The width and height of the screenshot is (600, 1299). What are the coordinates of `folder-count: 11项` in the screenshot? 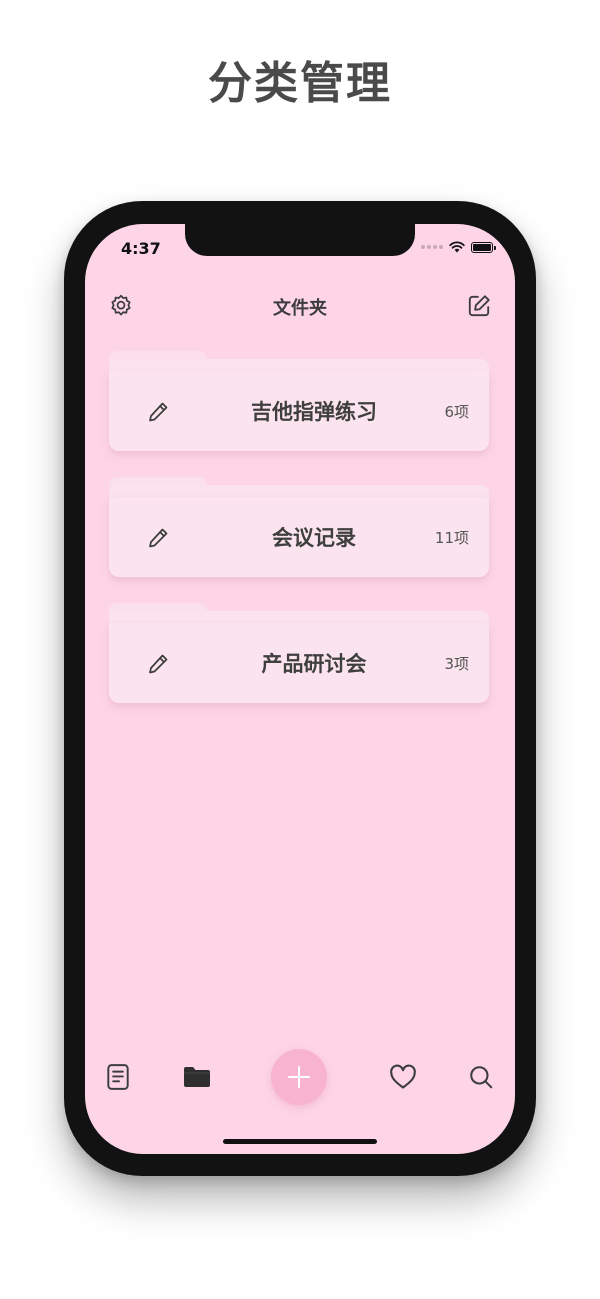 It's located at (451, 538).